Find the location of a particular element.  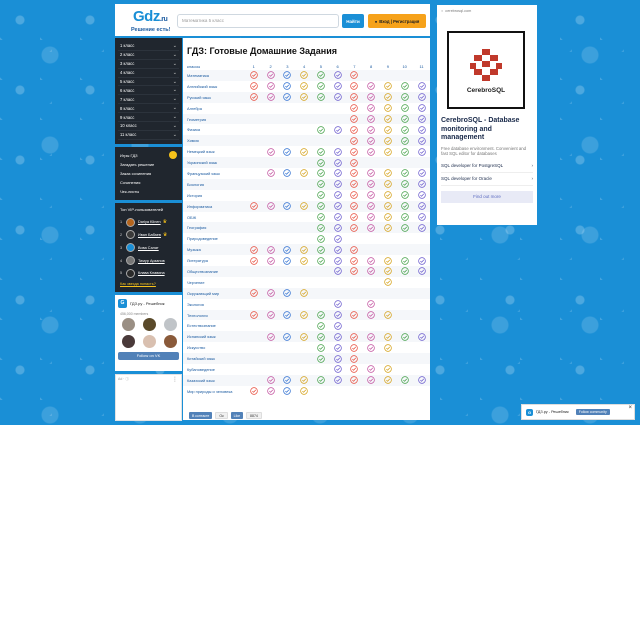

grade-number-header: 1 is located at coordinates (253, 66).